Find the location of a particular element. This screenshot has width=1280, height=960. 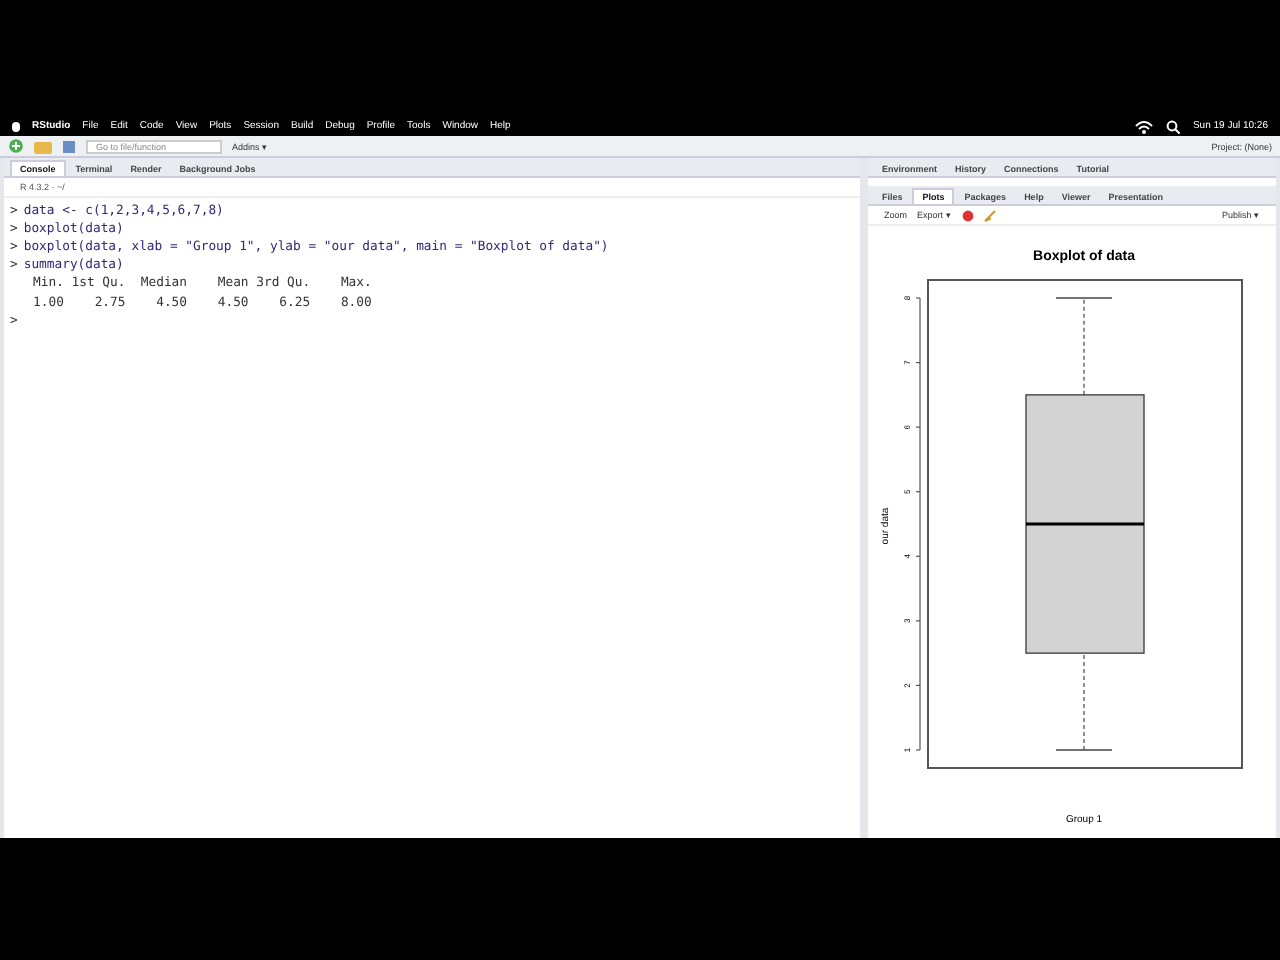

remove-plot-icon is located at coordinates (967, 215).